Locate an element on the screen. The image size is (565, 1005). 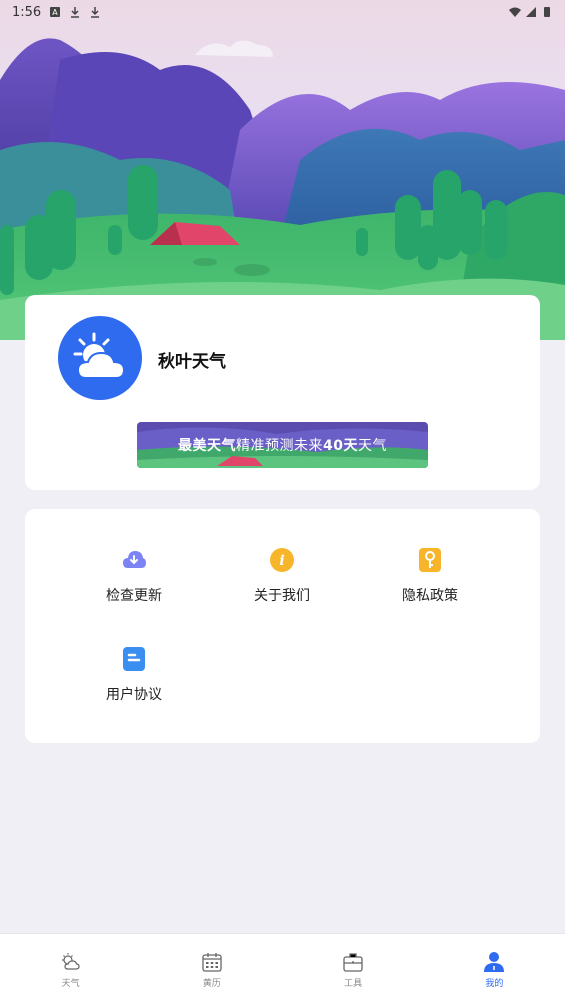
sun-cloud-icon is located at coordinates (99, 355).